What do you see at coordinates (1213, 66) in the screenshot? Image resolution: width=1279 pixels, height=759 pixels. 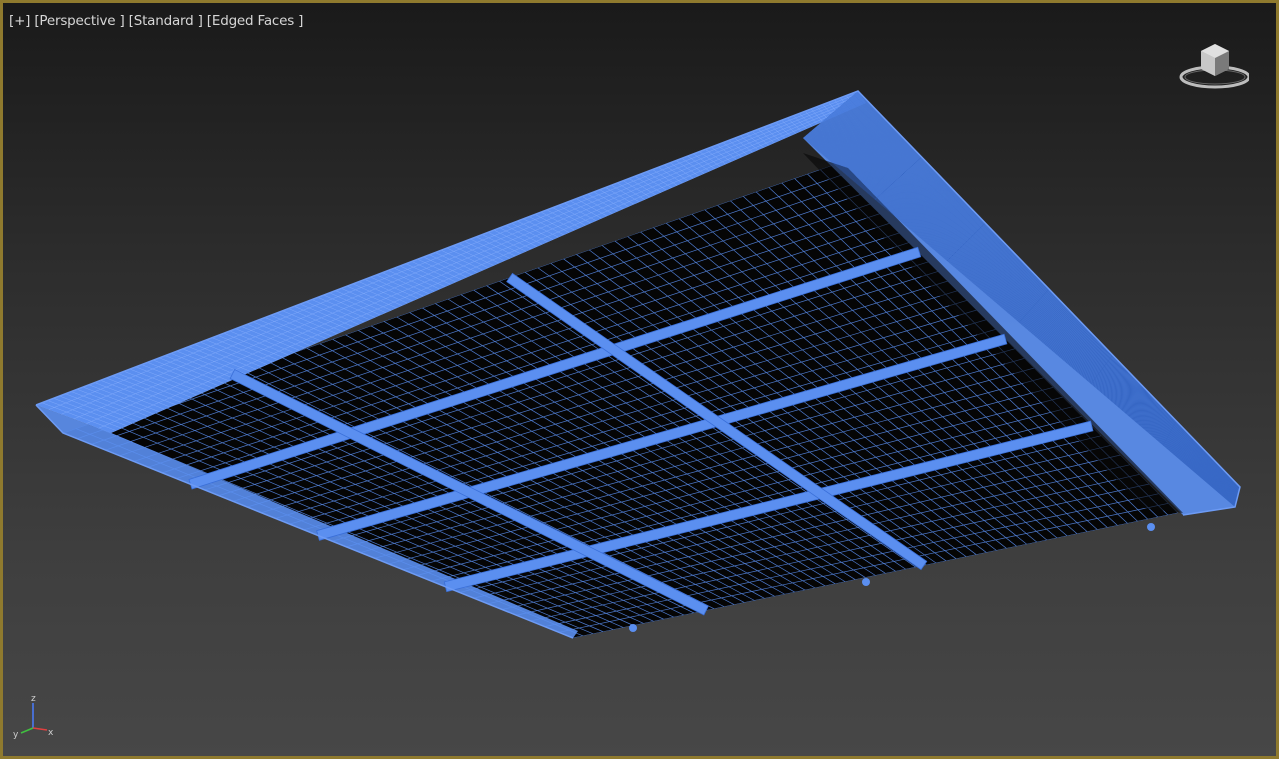 I see `viewcube-icon` at bounding box center [1213, 66].